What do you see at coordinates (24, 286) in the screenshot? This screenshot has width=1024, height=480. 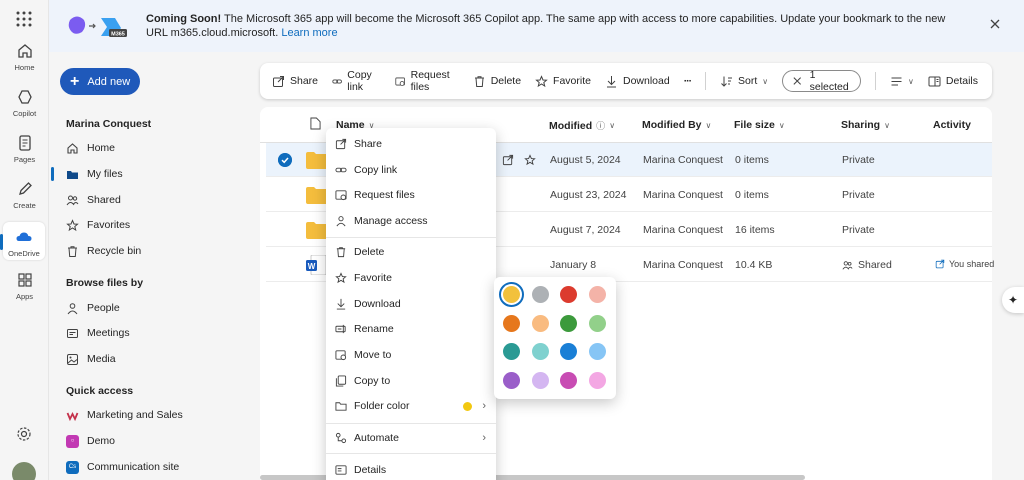 I see `rail-item-apps: Apps` at bounding box center [24, 286].